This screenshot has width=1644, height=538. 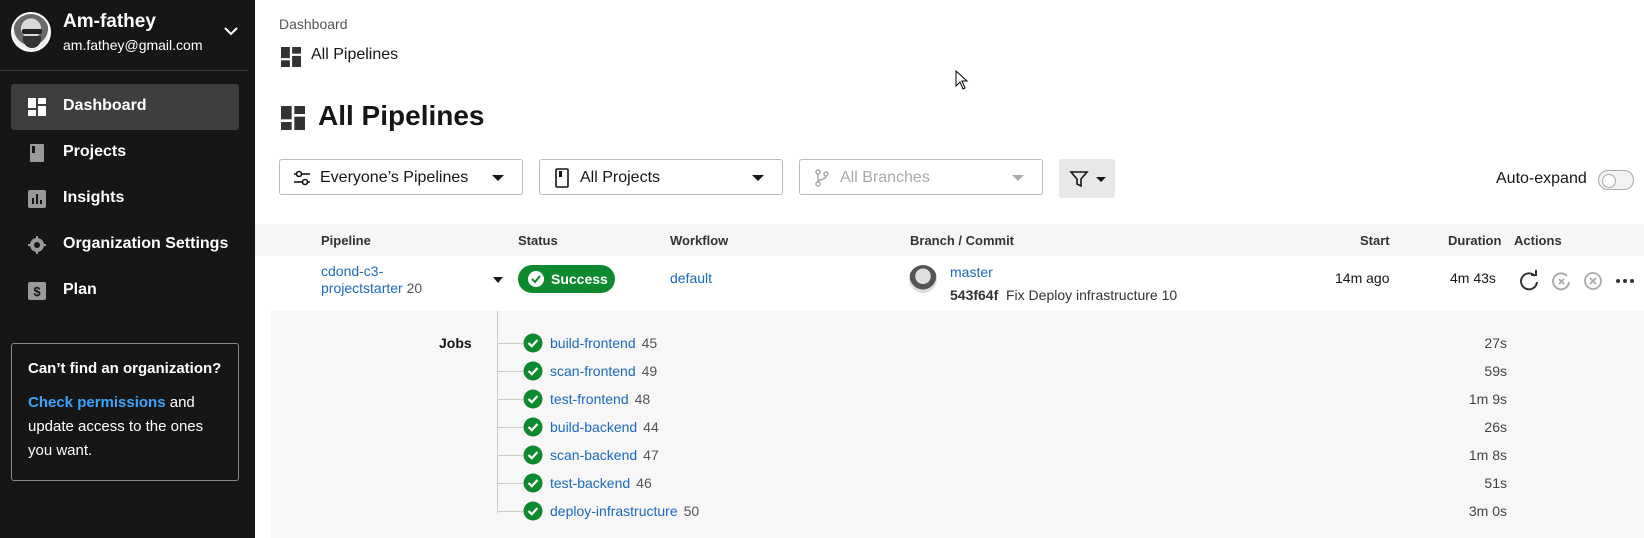 What do you see at coordinates (590, 483) in the screenshot?
I see `job-name: test-backend` at bounding box center [590, 483].